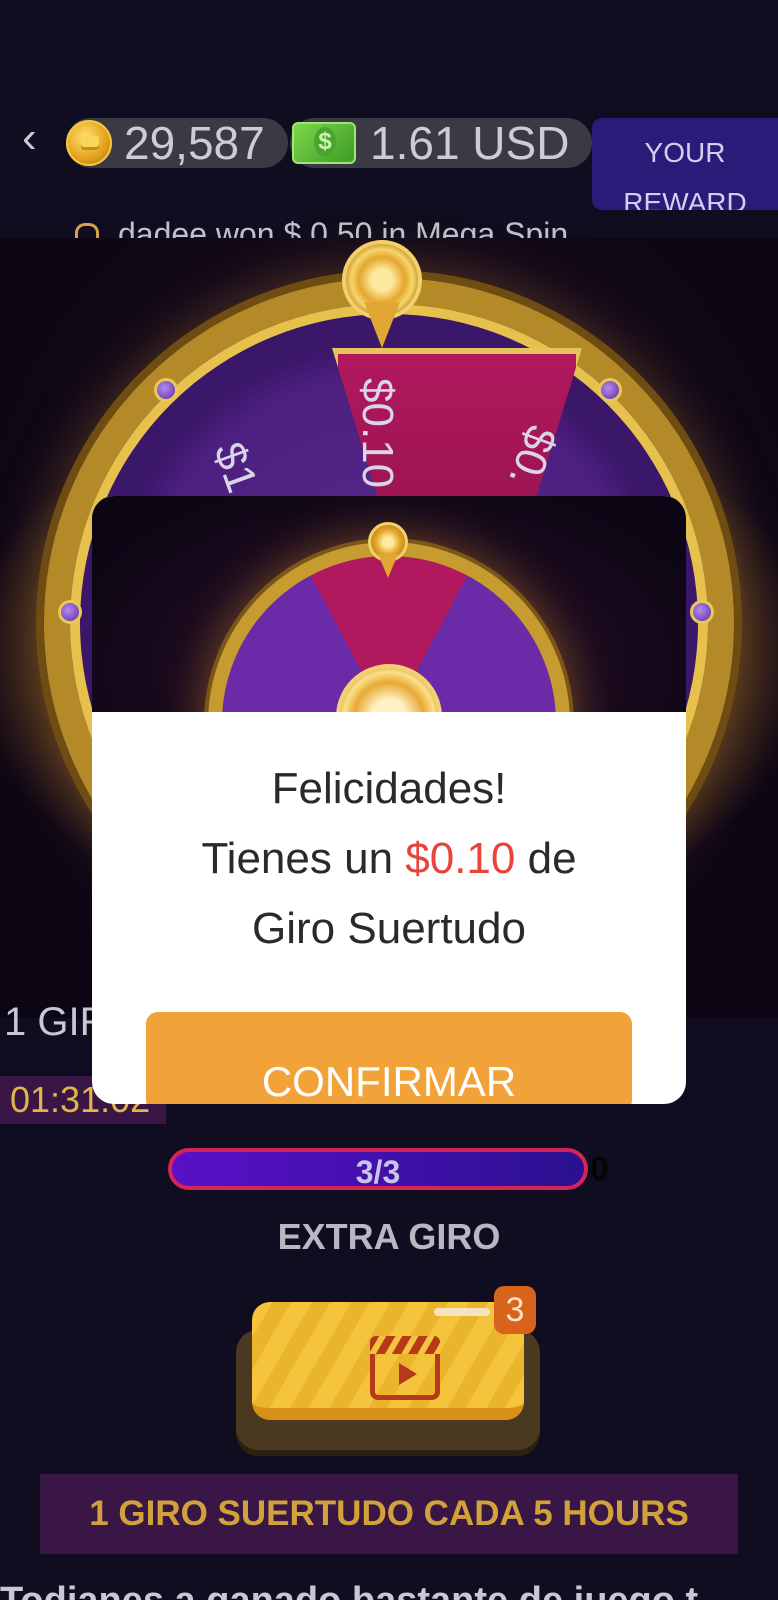 This screenshot has height=1600, width=778. What do you see at coordinates (470, 143) in the screenshot?
I see `cash-amount: 1.61 USD` at bounding box center [470, 143].